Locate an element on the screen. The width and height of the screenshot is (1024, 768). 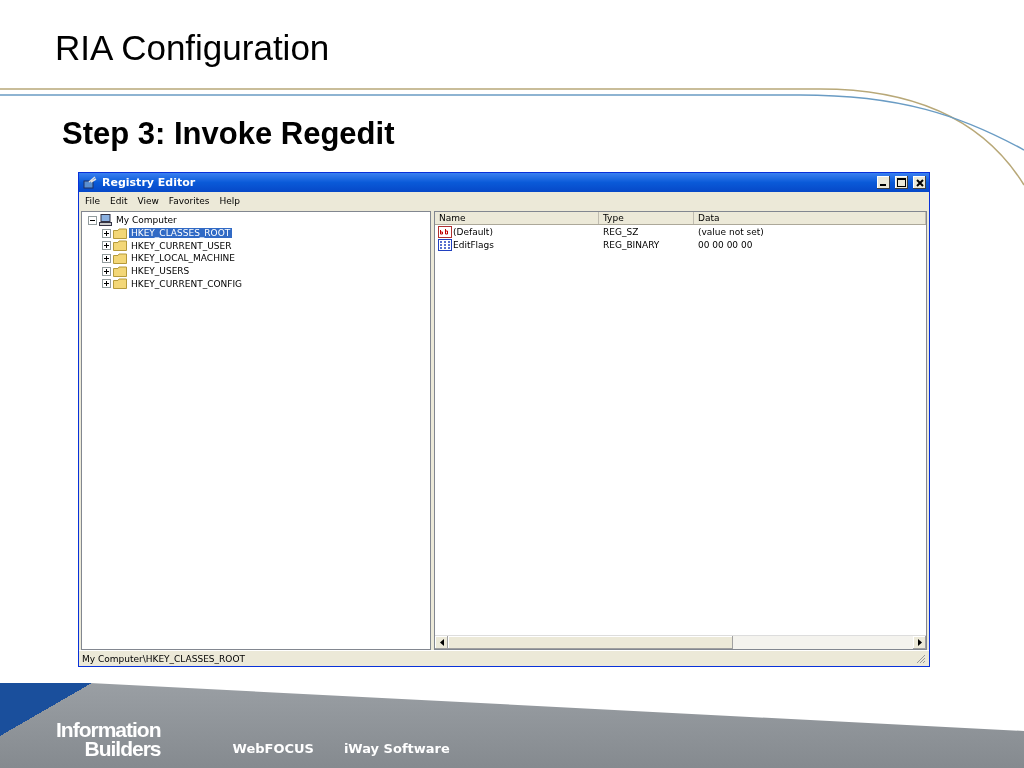
logo-text: Information is located at coordinates (108, 729).